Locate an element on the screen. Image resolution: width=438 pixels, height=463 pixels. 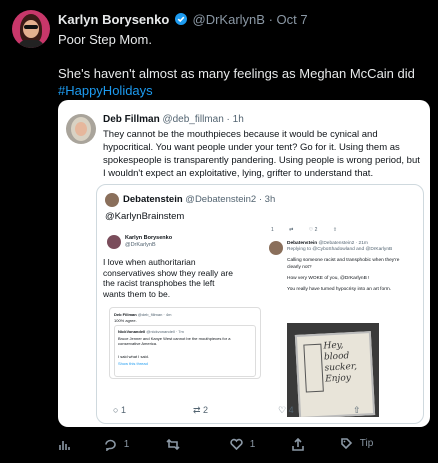
show-thread-link: Show this thread is located at coordinates (133, 363).